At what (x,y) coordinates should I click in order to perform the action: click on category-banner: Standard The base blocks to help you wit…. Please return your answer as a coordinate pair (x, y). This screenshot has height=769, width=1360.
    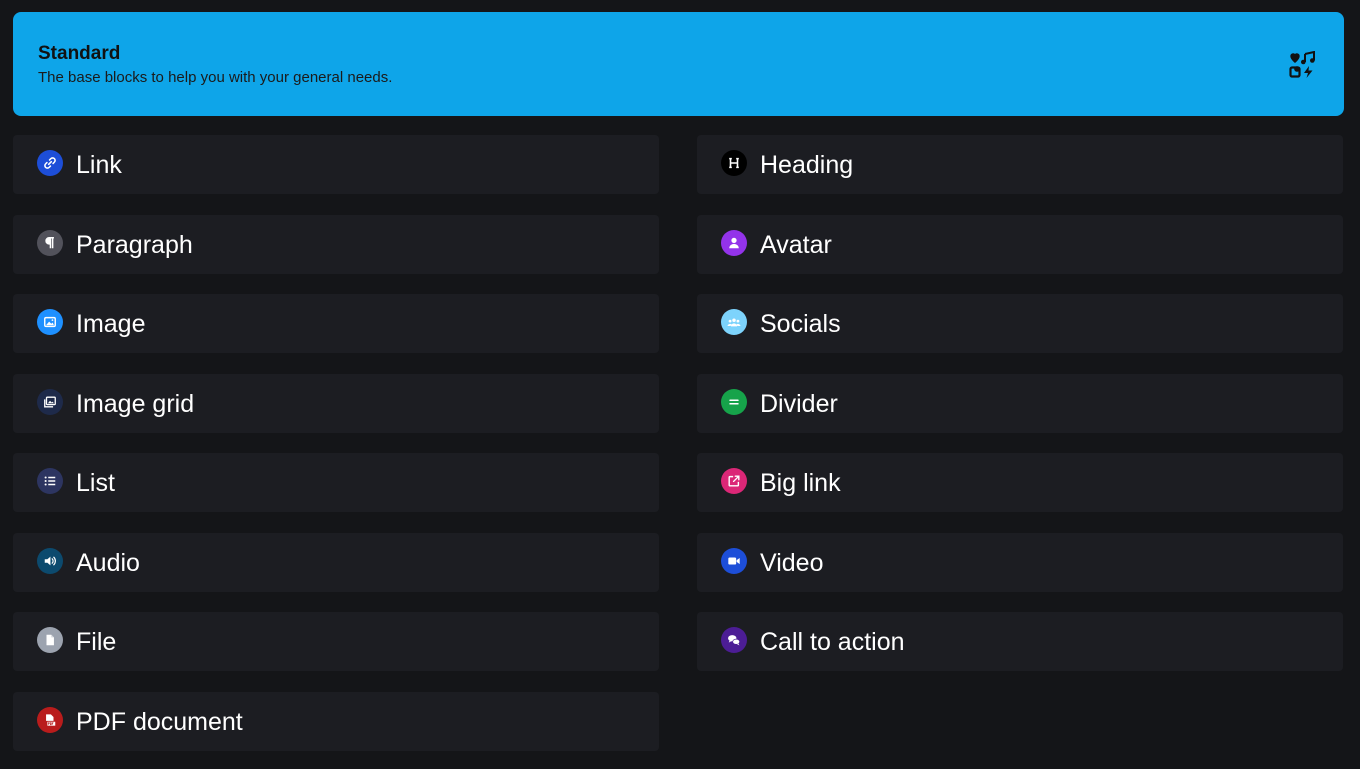
    Looking at the image, I should click on (678, 64).